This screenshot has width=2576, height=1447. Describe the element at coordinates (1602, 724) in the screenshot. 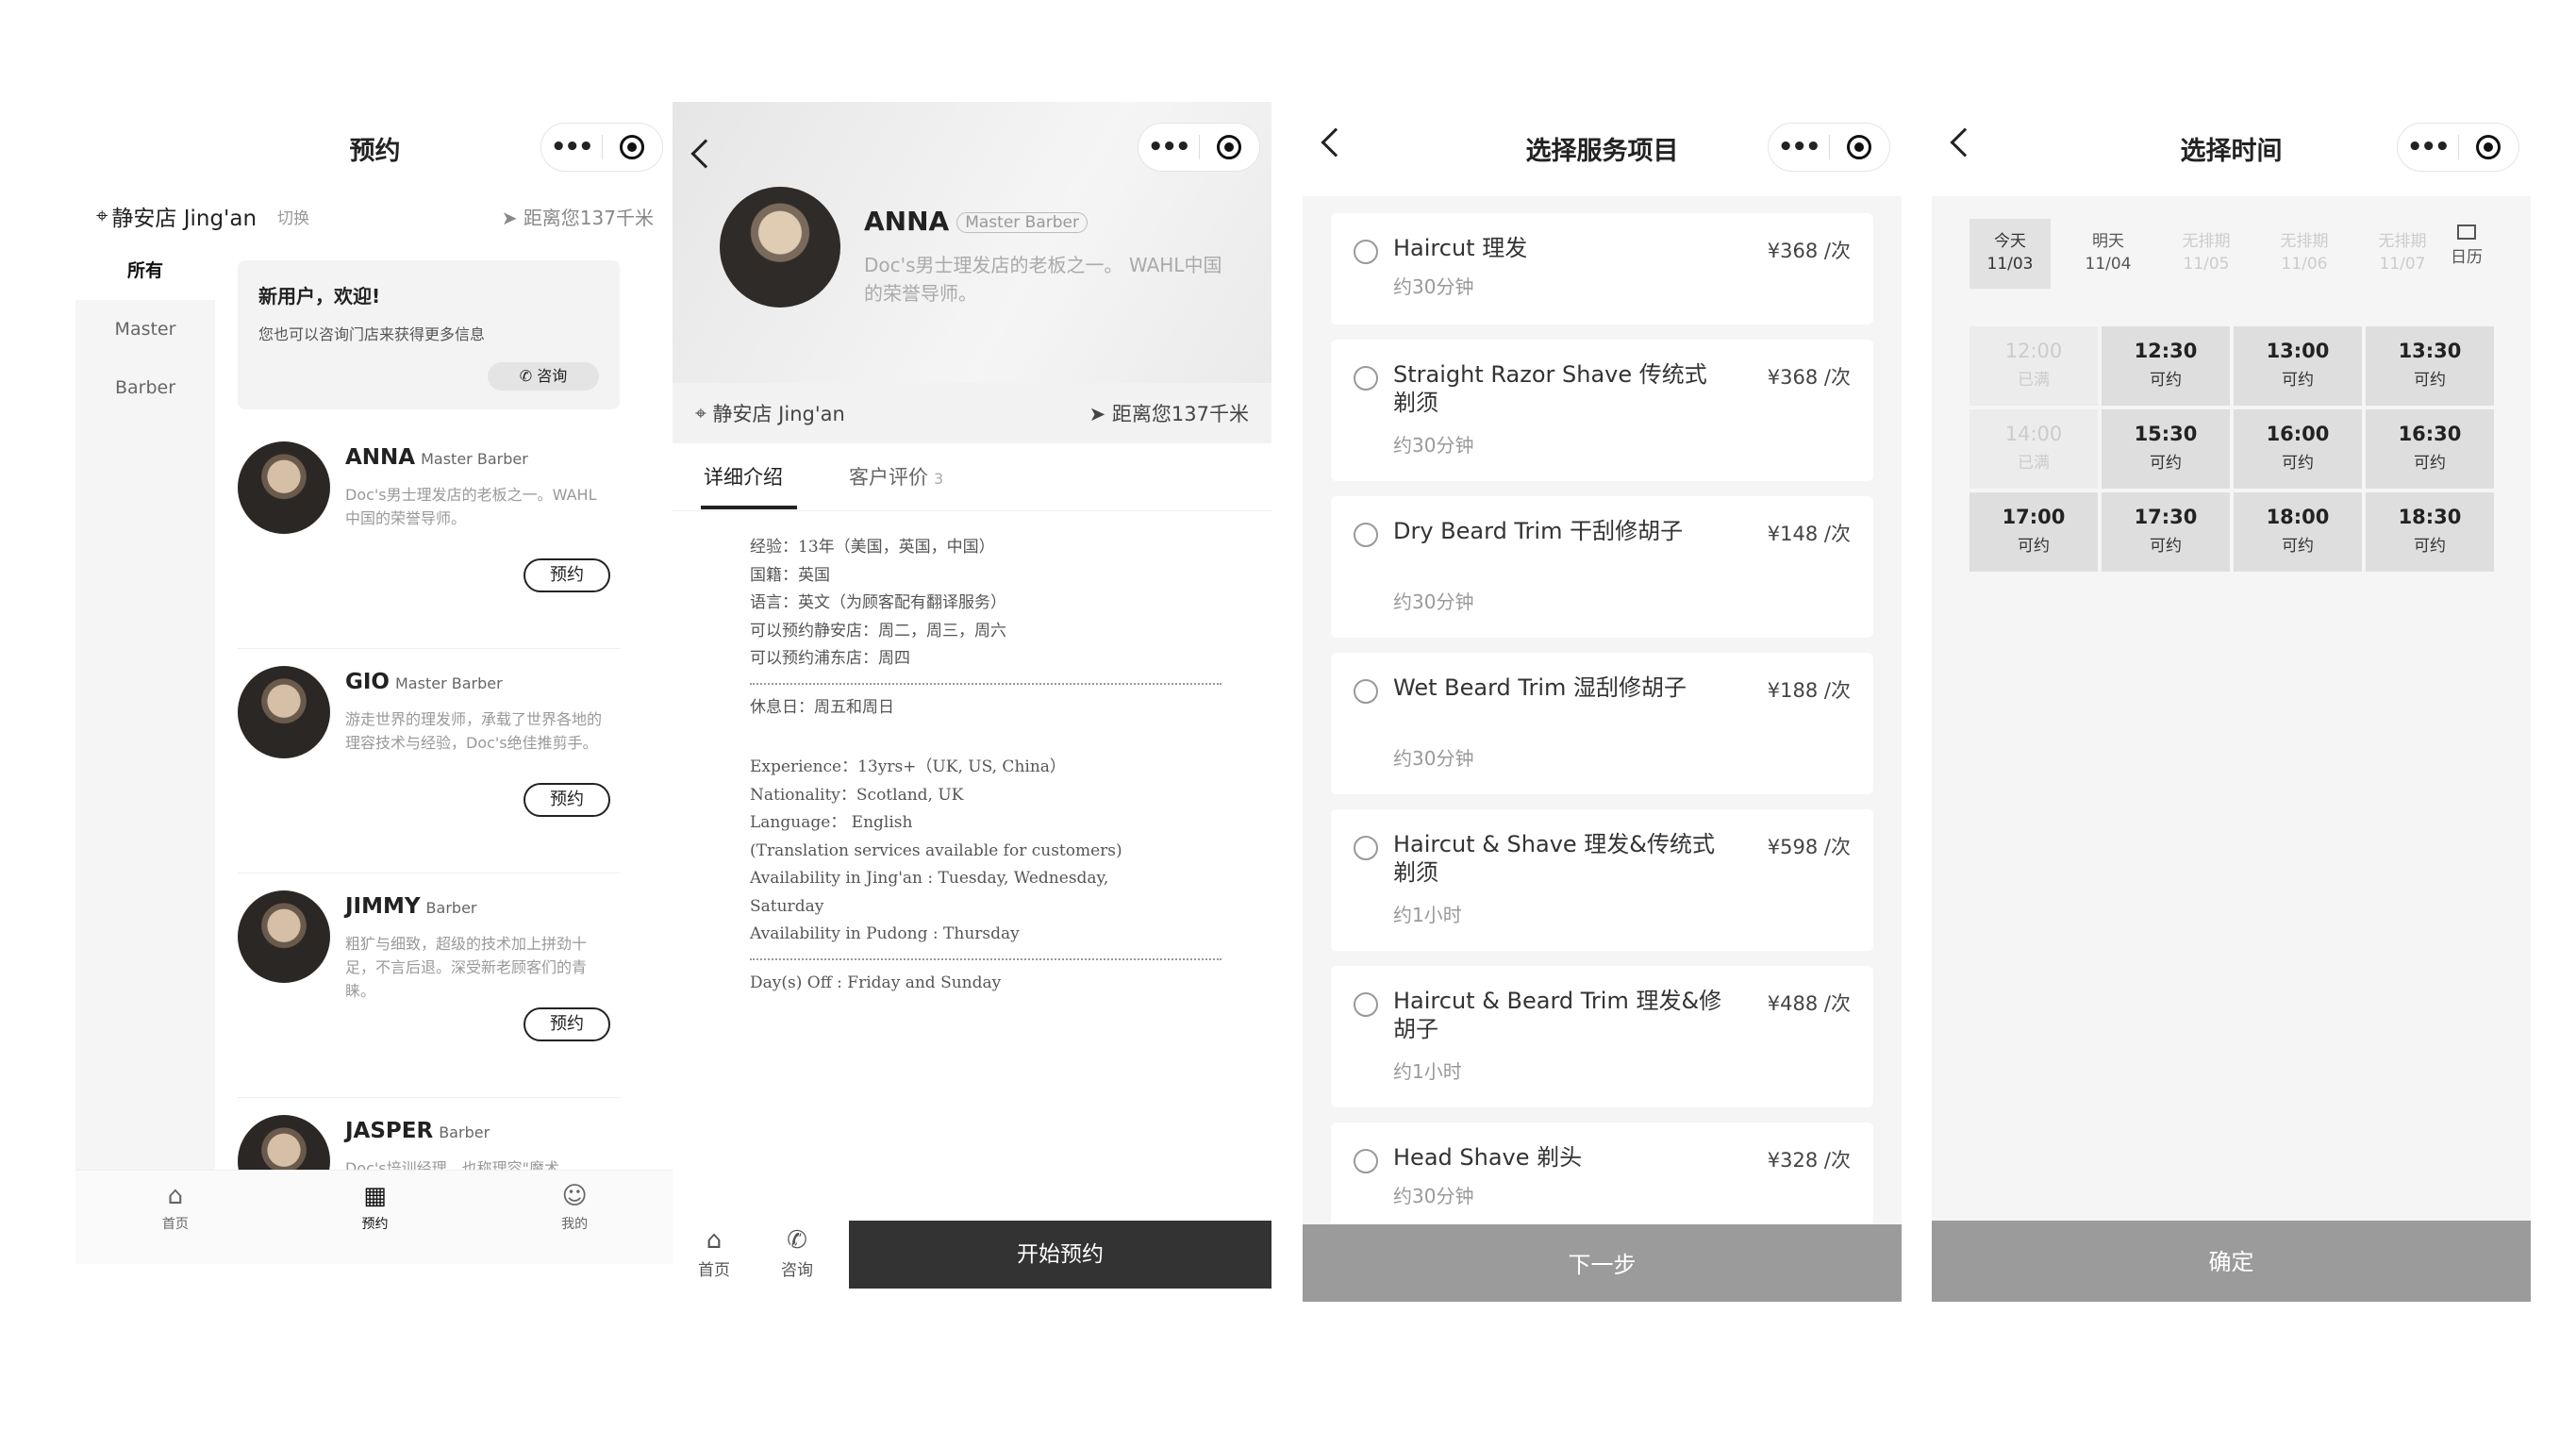

I see `service-item: Wet Beard Trim 湿刮修胡子 约30分钟 ¥188 /次` at that location.